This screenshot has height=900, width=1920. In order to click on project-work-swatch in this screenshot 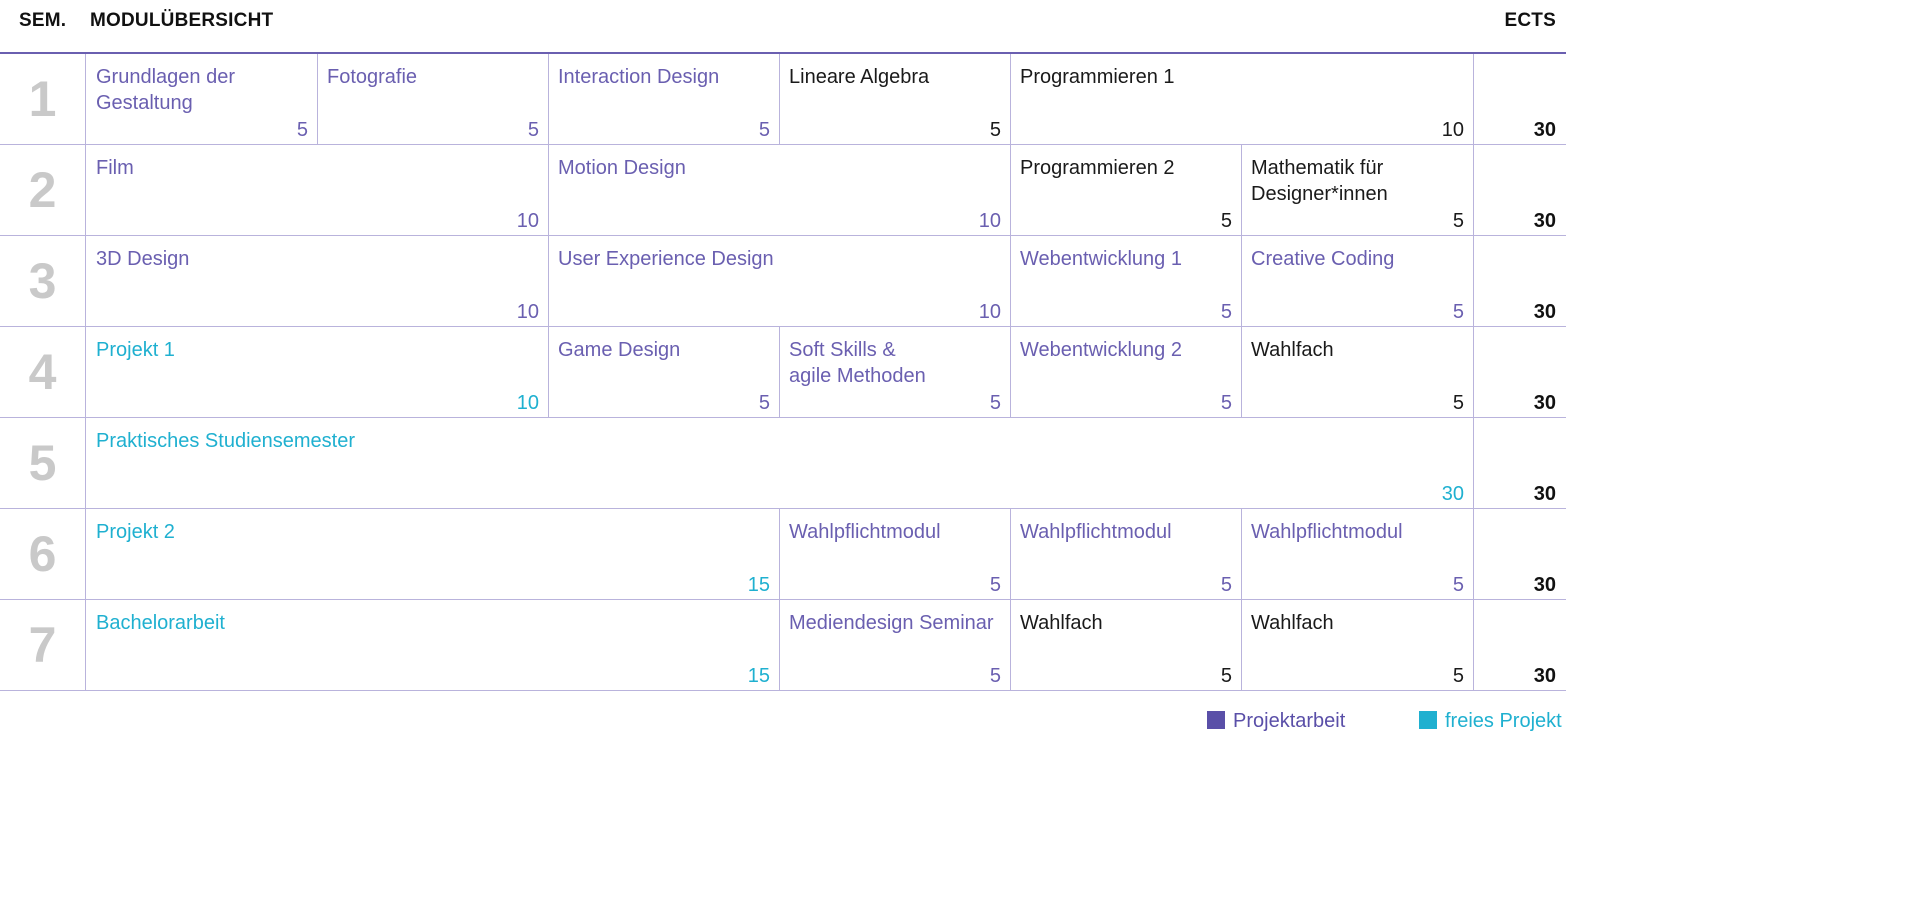, I will do `click(1216, 719)`.